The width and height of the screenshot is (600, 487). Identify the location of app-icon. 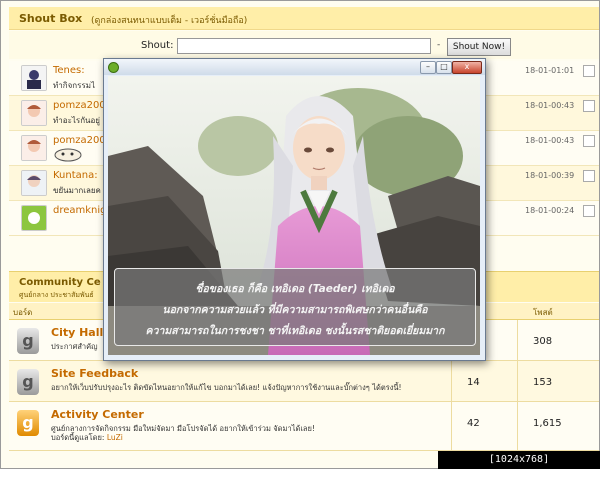
(113, 67).